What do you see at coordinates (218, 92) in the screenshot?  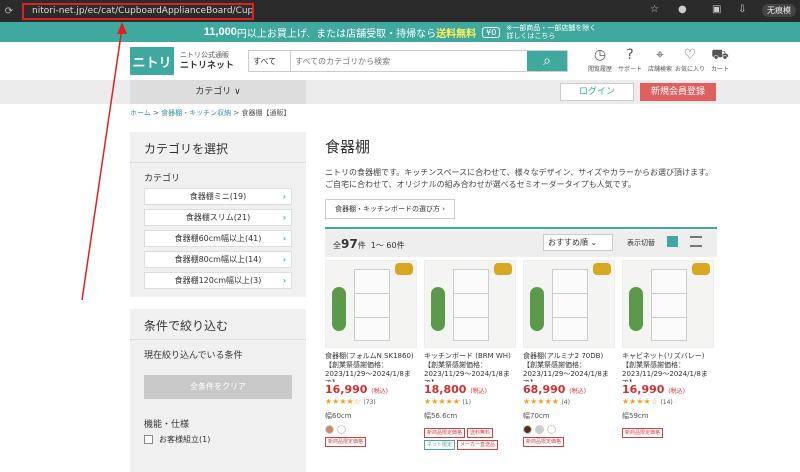 I see `category-menu: カテゴリ ∨` at bounding box center [218, 92].